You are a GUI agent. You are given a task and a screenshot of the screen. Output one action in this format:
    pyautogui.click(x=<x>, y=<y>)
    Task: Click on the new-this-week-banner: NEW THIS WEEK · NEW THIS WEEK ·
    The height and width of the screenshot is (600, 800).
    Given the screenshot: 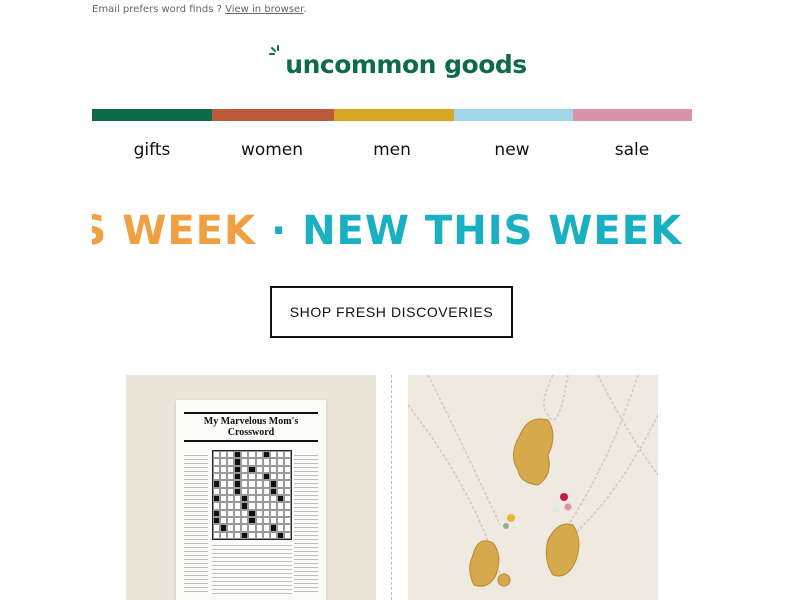 What is the action you would take?
    pyautogui.click(x=392, y=231)
    